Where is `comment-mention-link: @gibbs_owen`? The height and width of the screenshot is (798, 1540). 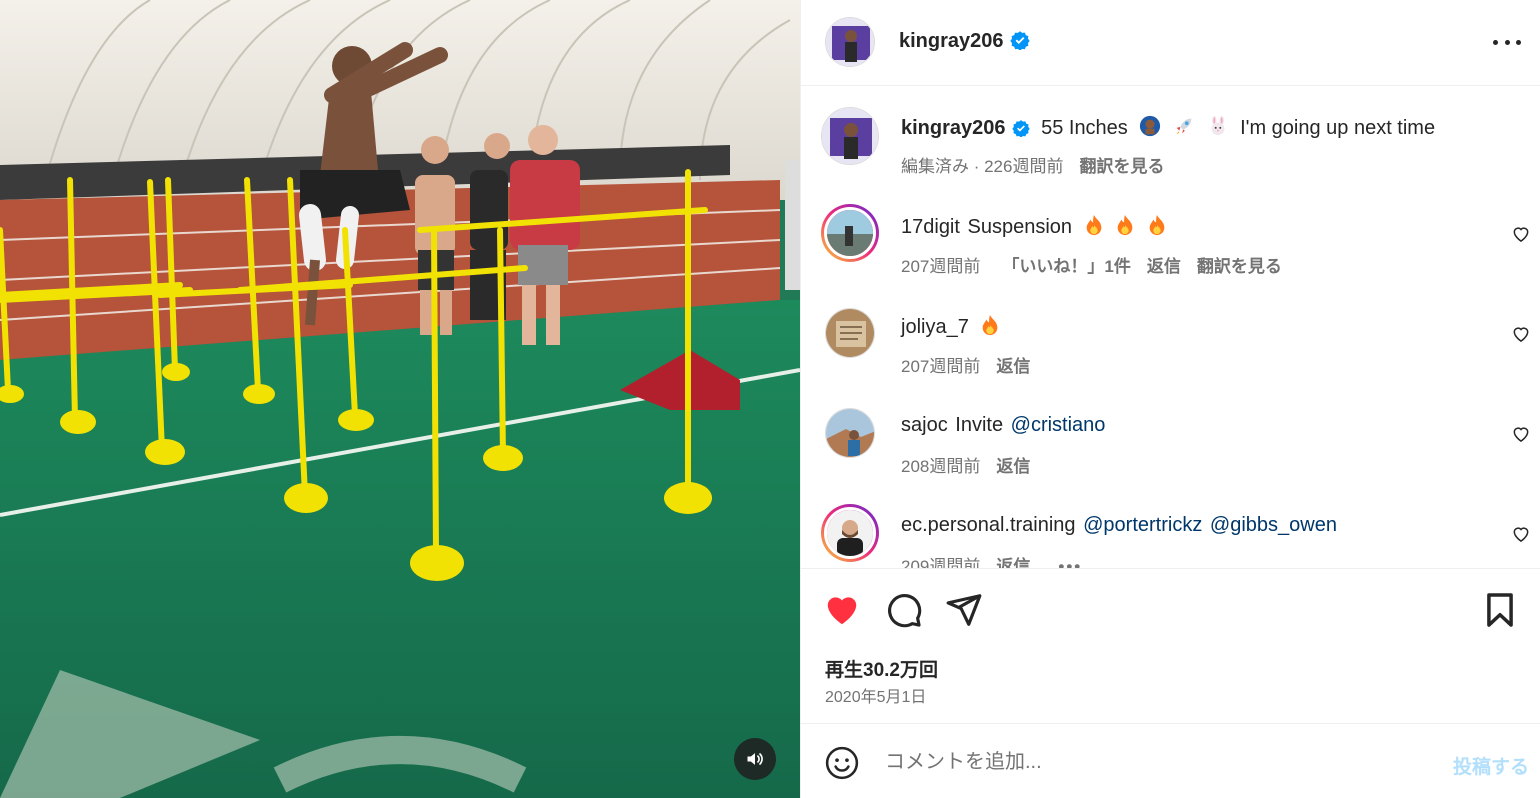
comment-mention-link: @gibbs_owen is located at coordinates (1273, 525).